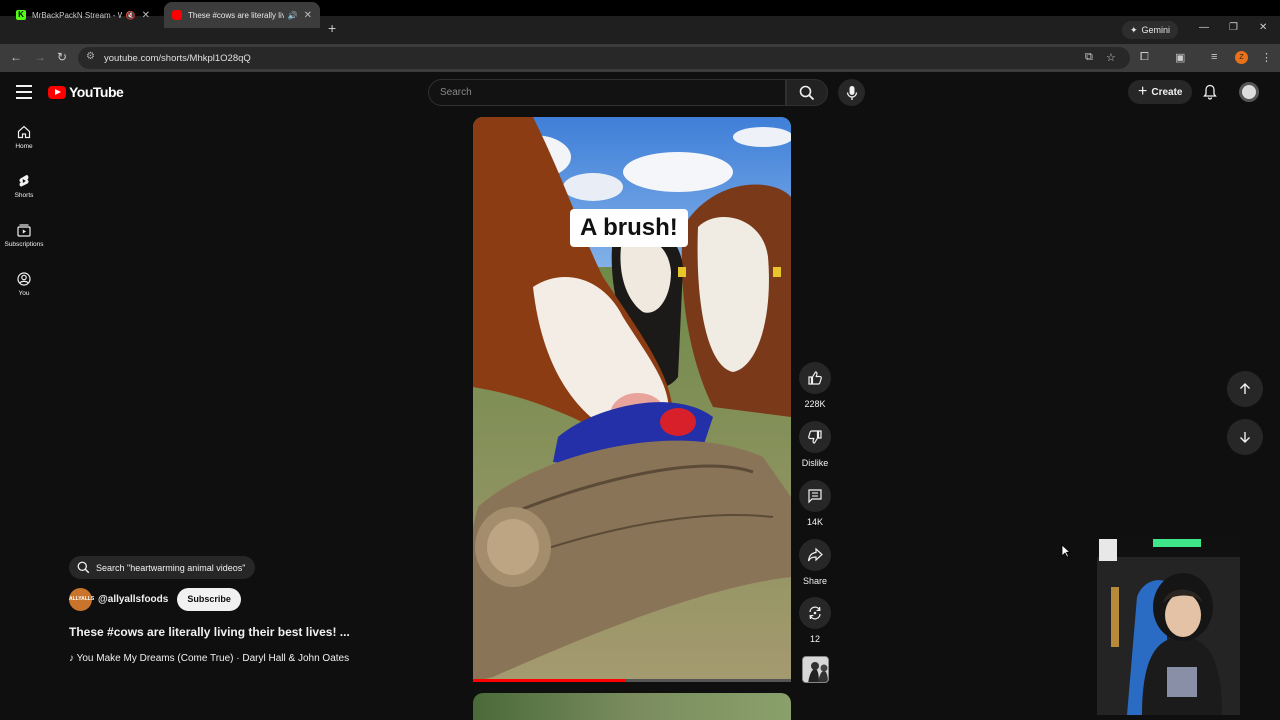 The width and height of the screenshot is (1280, 720). Describe the element at coordinates (815, 437) in the screenshot. I see `thumbs-down-icon` at that location.